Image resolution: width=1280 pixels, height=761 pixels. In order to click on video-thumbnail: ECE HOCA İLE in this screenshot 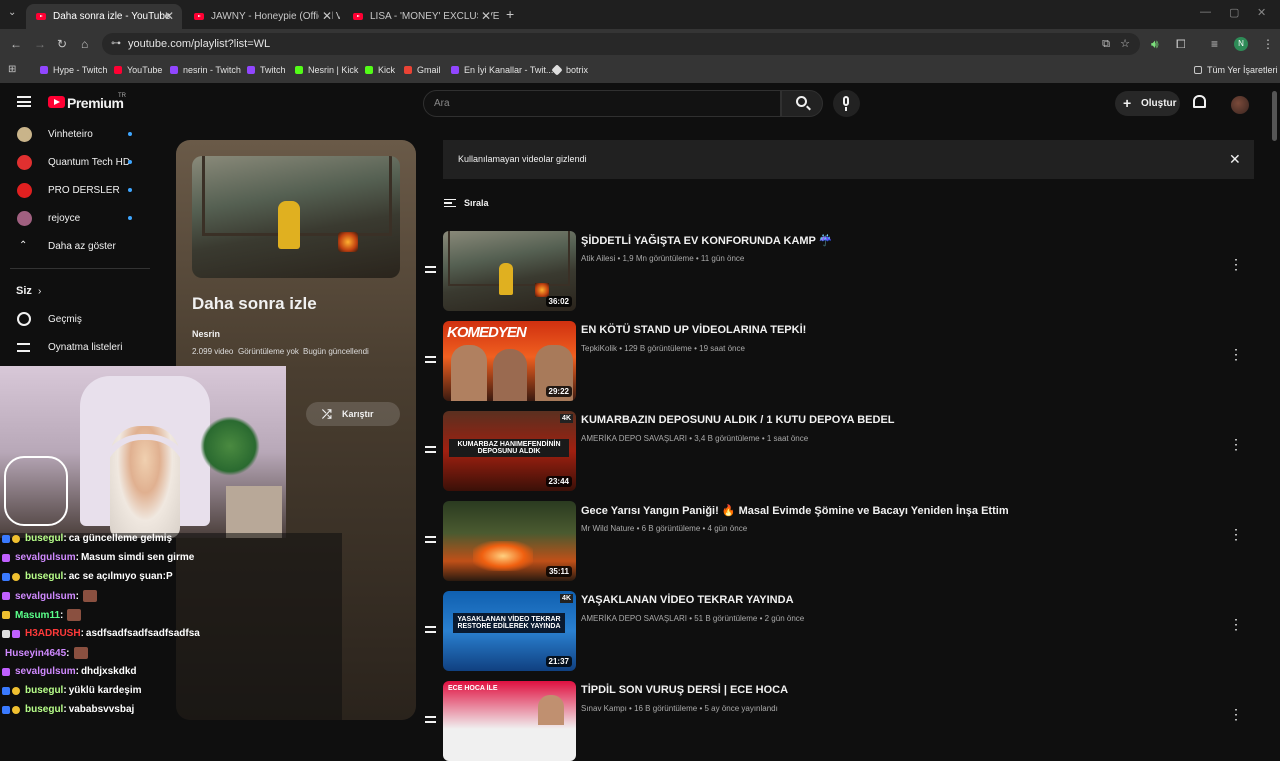, I will do `click(509, 721)`.